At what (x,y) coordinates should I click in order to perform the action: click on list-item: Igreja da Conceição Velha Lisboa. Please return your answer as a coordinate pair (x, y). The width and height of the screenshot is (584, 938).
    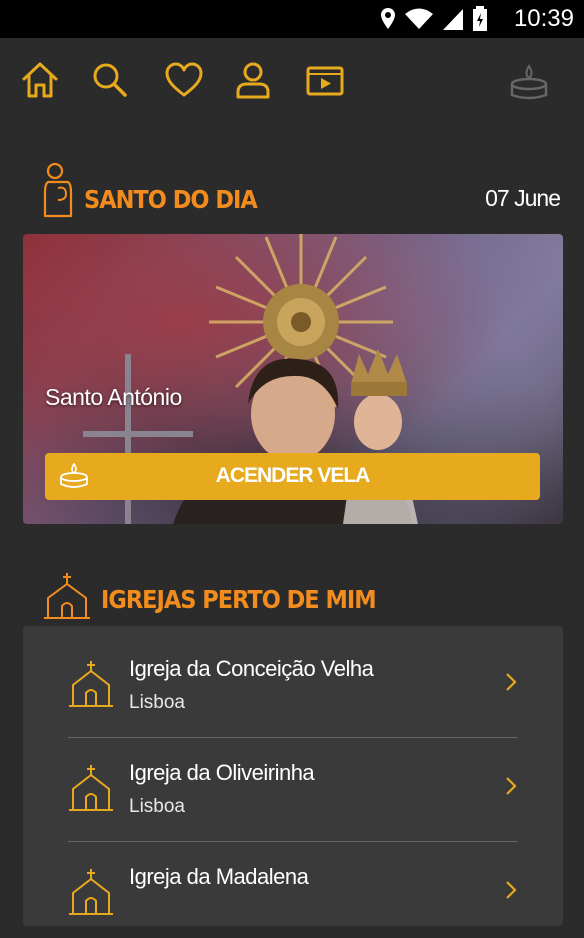
    Looking at the image, I should click on (293, 678).